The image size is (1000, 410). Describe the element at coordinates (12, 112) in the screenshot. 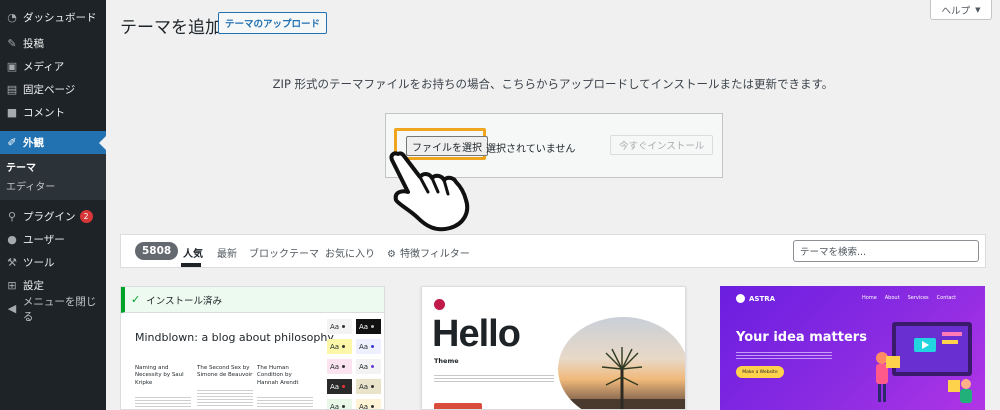

I see `comment-icon: ■` at that location.